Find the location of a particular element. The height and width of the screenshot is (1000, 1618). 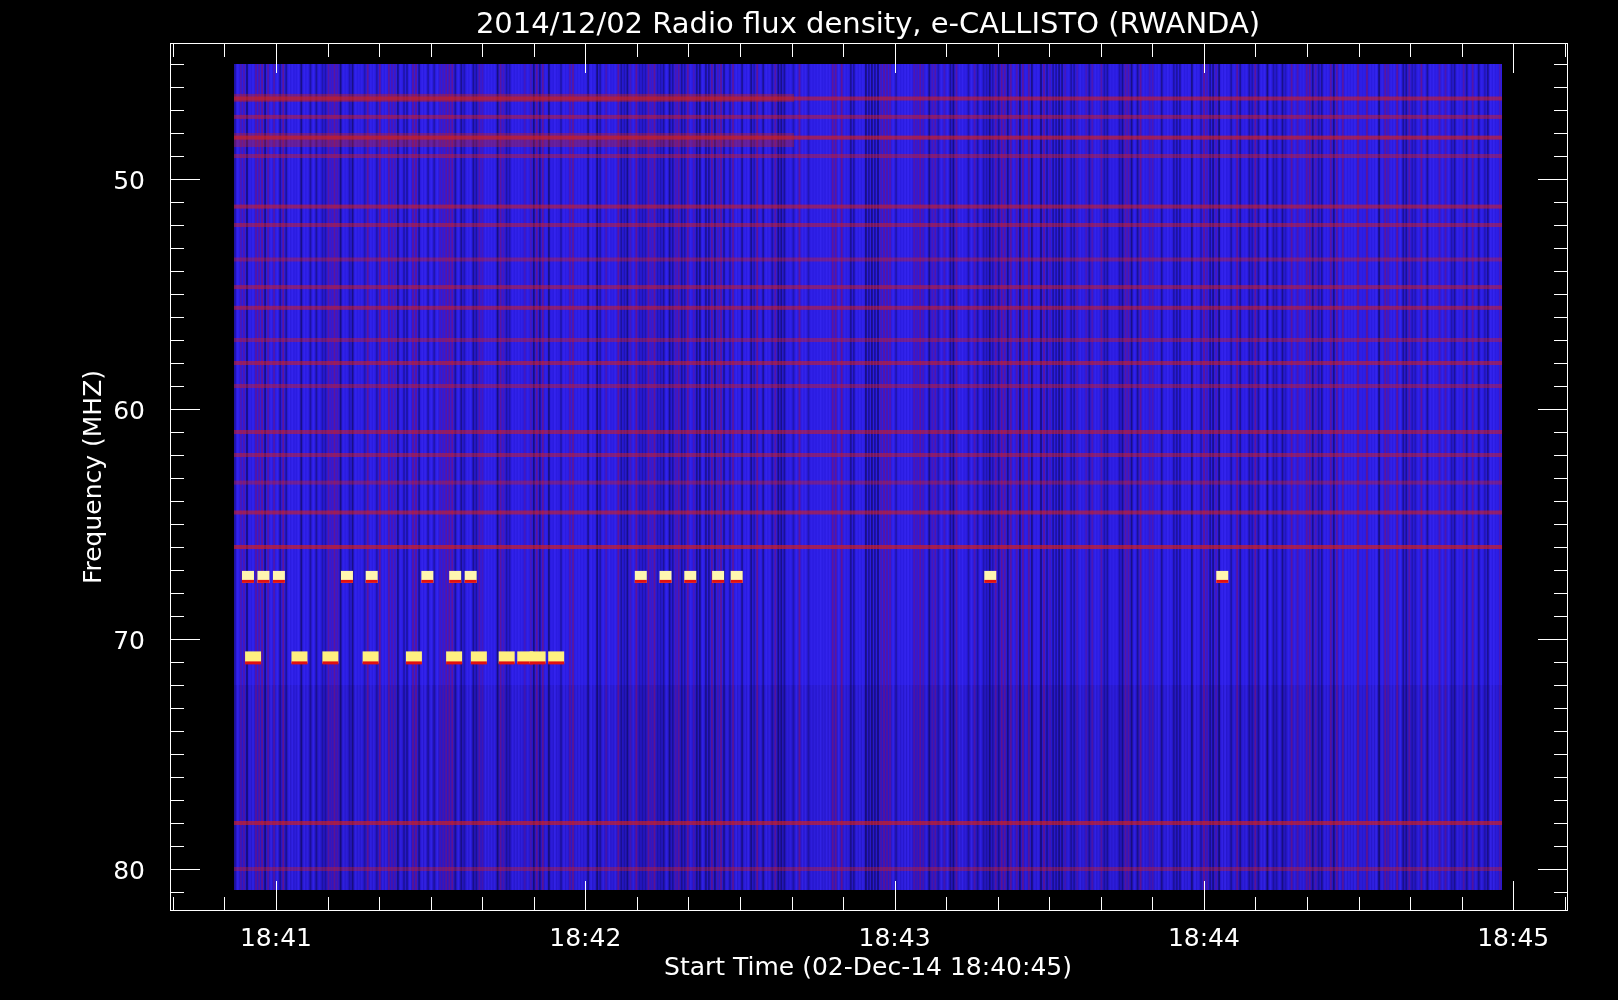

chart-title: 2014/12/02 Radio flux density, e-CALLISTO (RWANDA) is located at coordinates (868, 23).